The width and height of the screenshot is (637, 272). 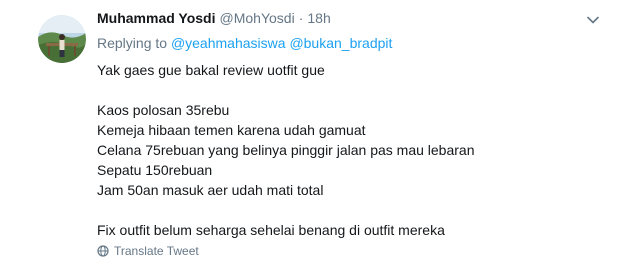 I want to click on tweet-line: Kaos polosan 35rebu, so click(x=163, y=110).